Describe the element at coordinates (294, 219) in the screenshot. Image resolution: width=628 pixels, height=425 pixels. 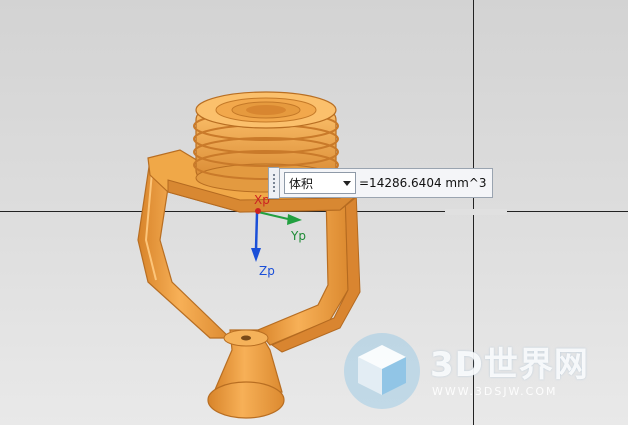
I see `y-axis-arrow-icon` at that location.